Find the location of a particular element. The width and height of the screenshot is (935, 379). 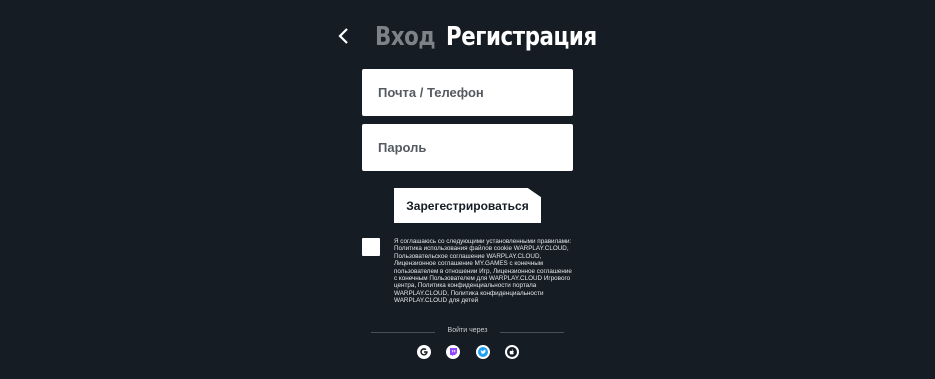

google-icon is located at coordinates (424, 352).